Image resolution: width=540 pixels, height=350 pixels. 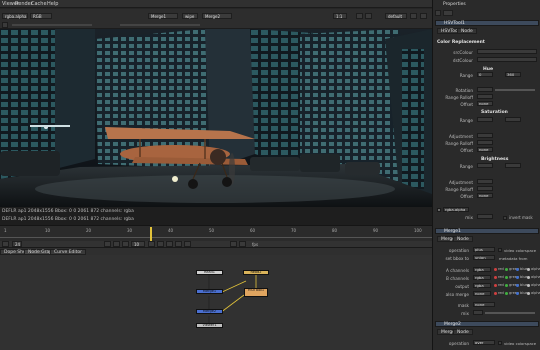 What do you see at coordinates (485, 89) in the screenshot?
I see `rotation-field` at bounding box center [485, 89].